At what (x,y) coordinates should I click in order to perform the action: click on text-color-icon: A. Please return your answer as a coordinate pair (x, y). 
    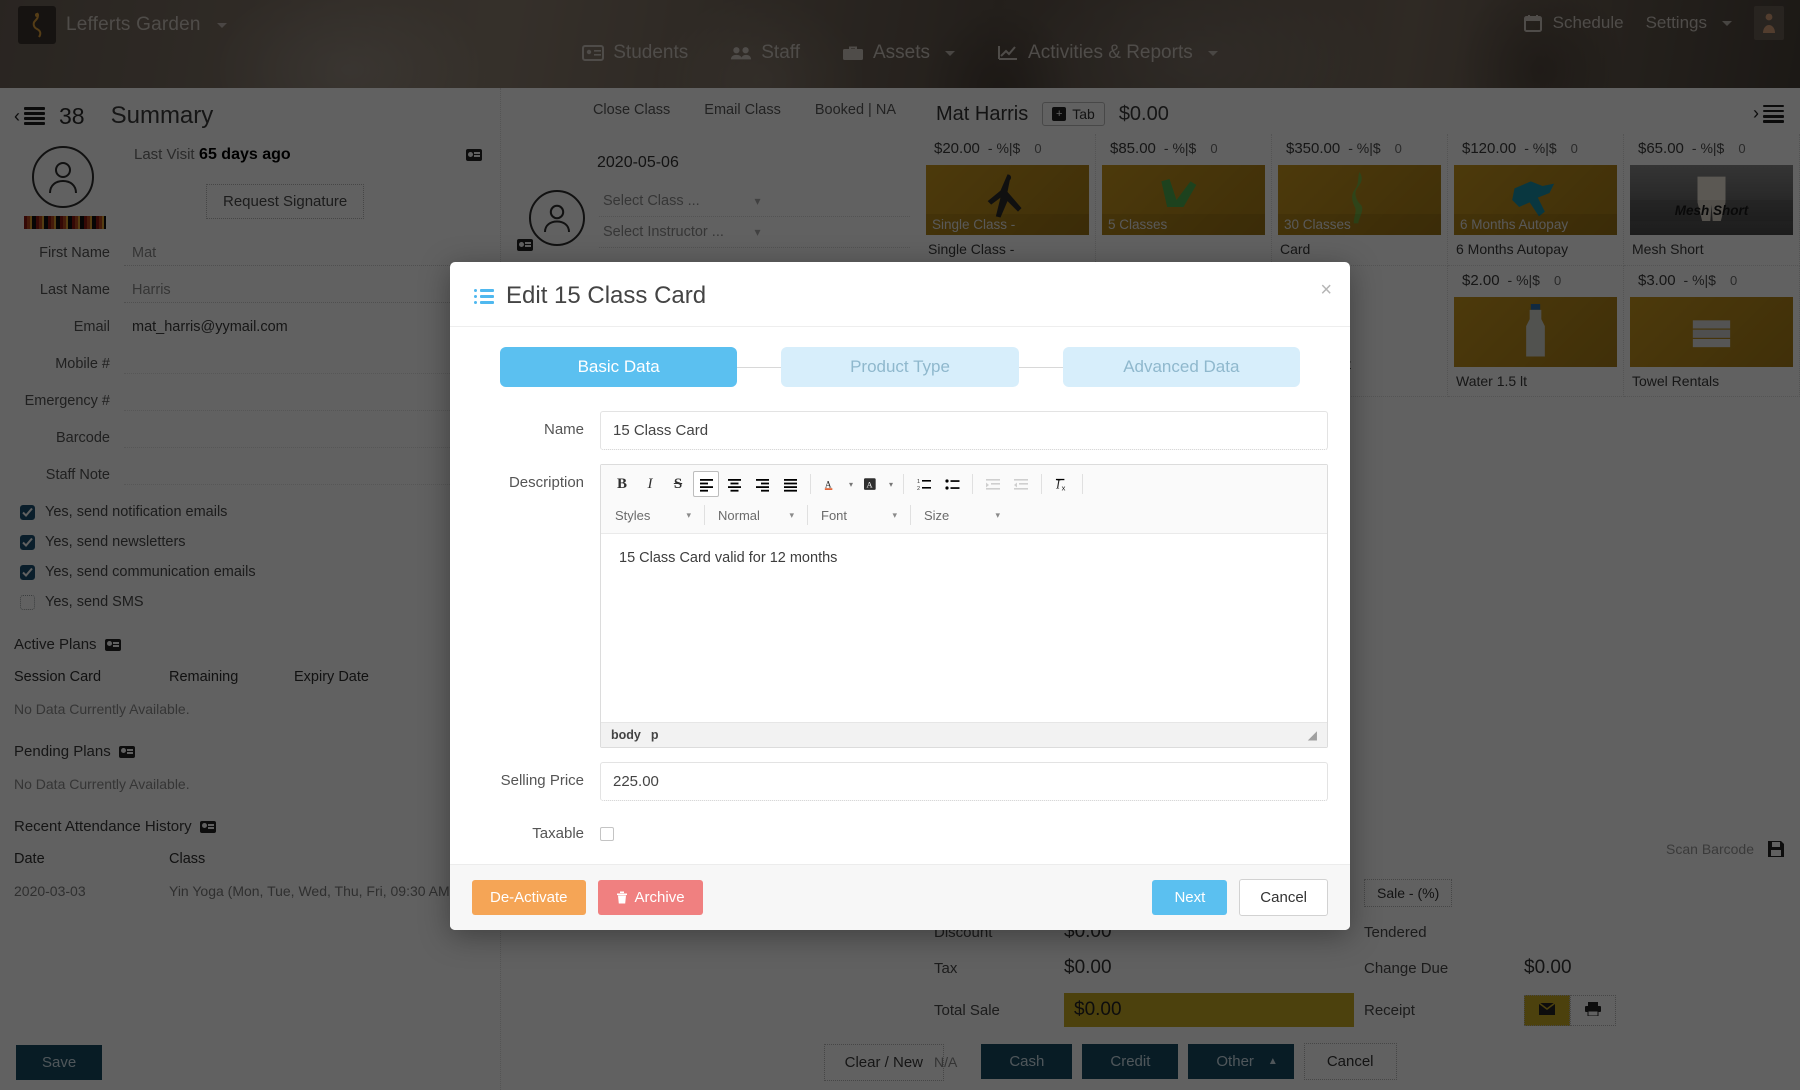
    Looking at the image, I should click on (831, 484).